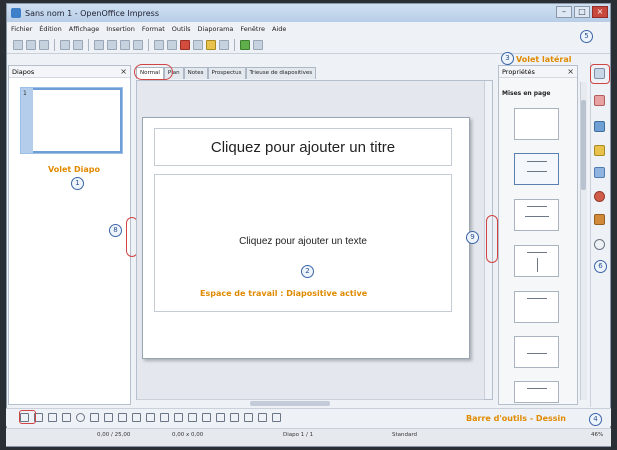 The image size is (617, 450). I want to click on text-icon, so click(94, 417).